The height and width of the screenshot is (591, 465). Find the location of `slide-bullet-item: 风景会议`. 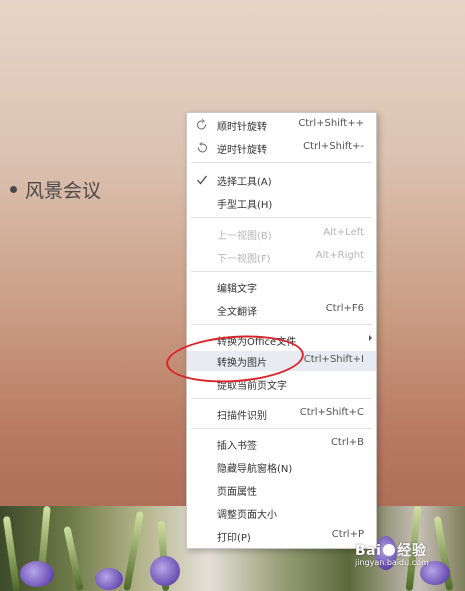

slide-bullet-item: 风景会议 is located at coordinates (55, 189).